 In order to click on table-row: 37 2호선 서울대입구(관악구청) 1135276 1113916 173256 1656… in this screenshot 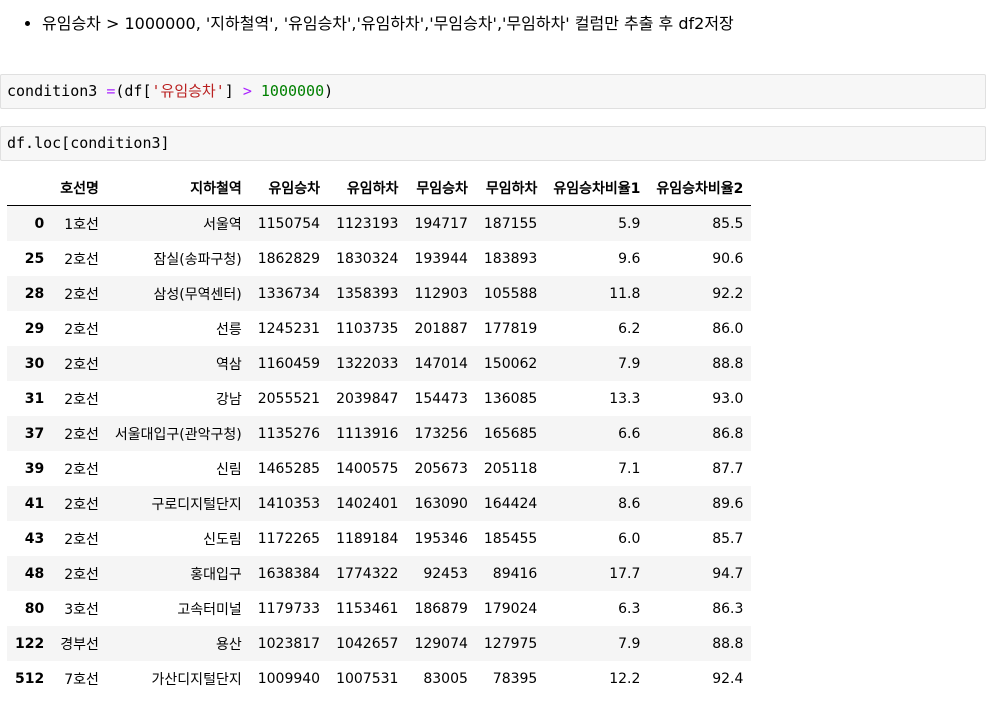, I will do `click(379, 433)`.